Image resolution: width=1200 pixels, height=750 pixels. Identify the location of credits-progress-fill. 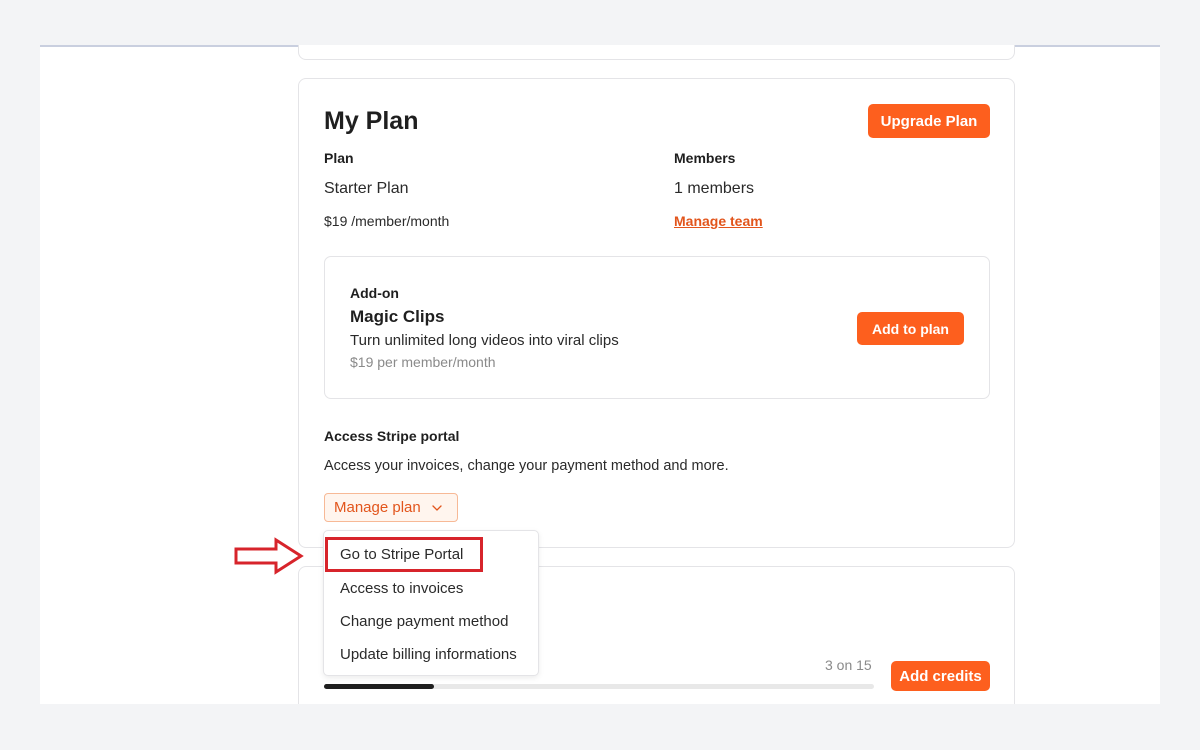
(379, 686).